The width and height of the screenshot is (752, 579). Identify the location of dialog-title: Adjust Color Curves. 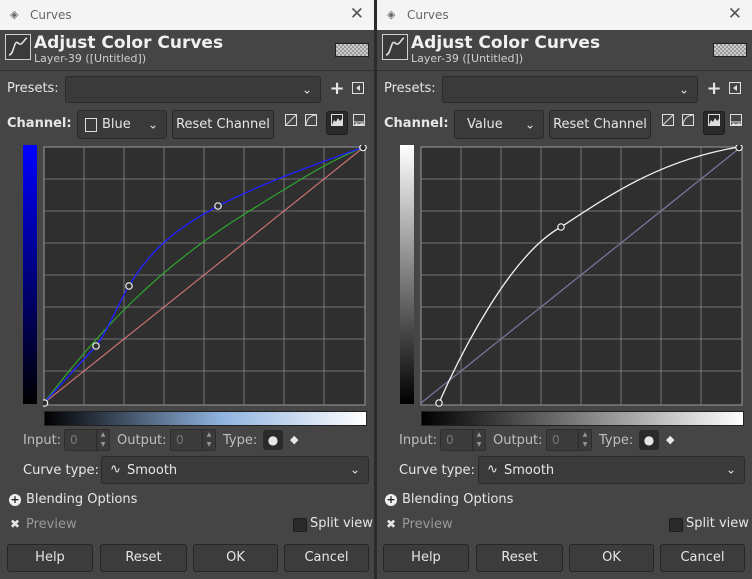
(129, 43).